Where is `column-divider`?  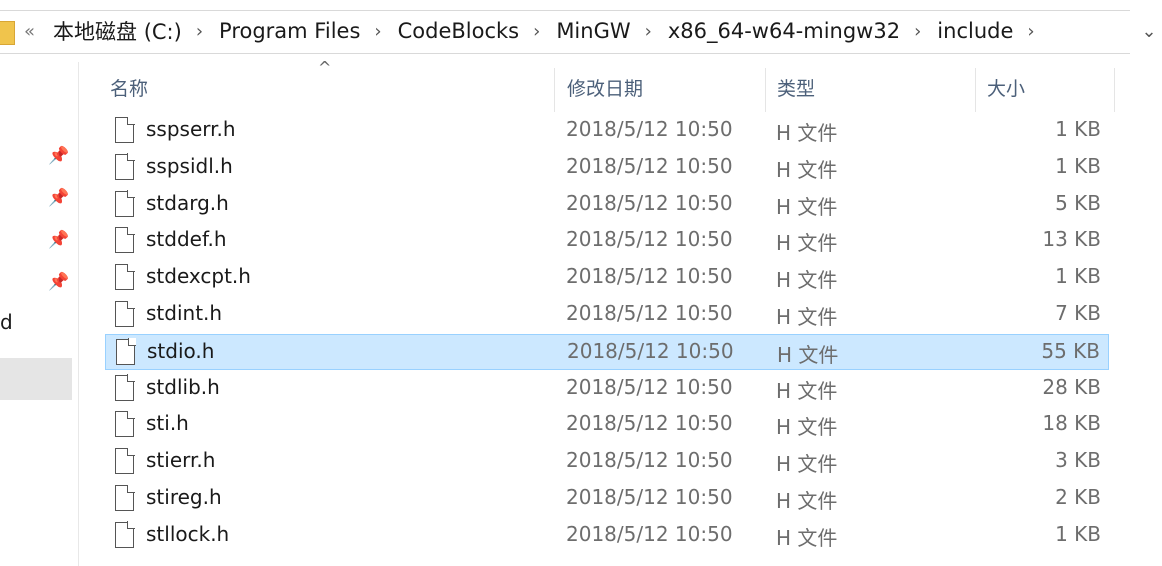 column-divider is located at coordinates (1114, 90).